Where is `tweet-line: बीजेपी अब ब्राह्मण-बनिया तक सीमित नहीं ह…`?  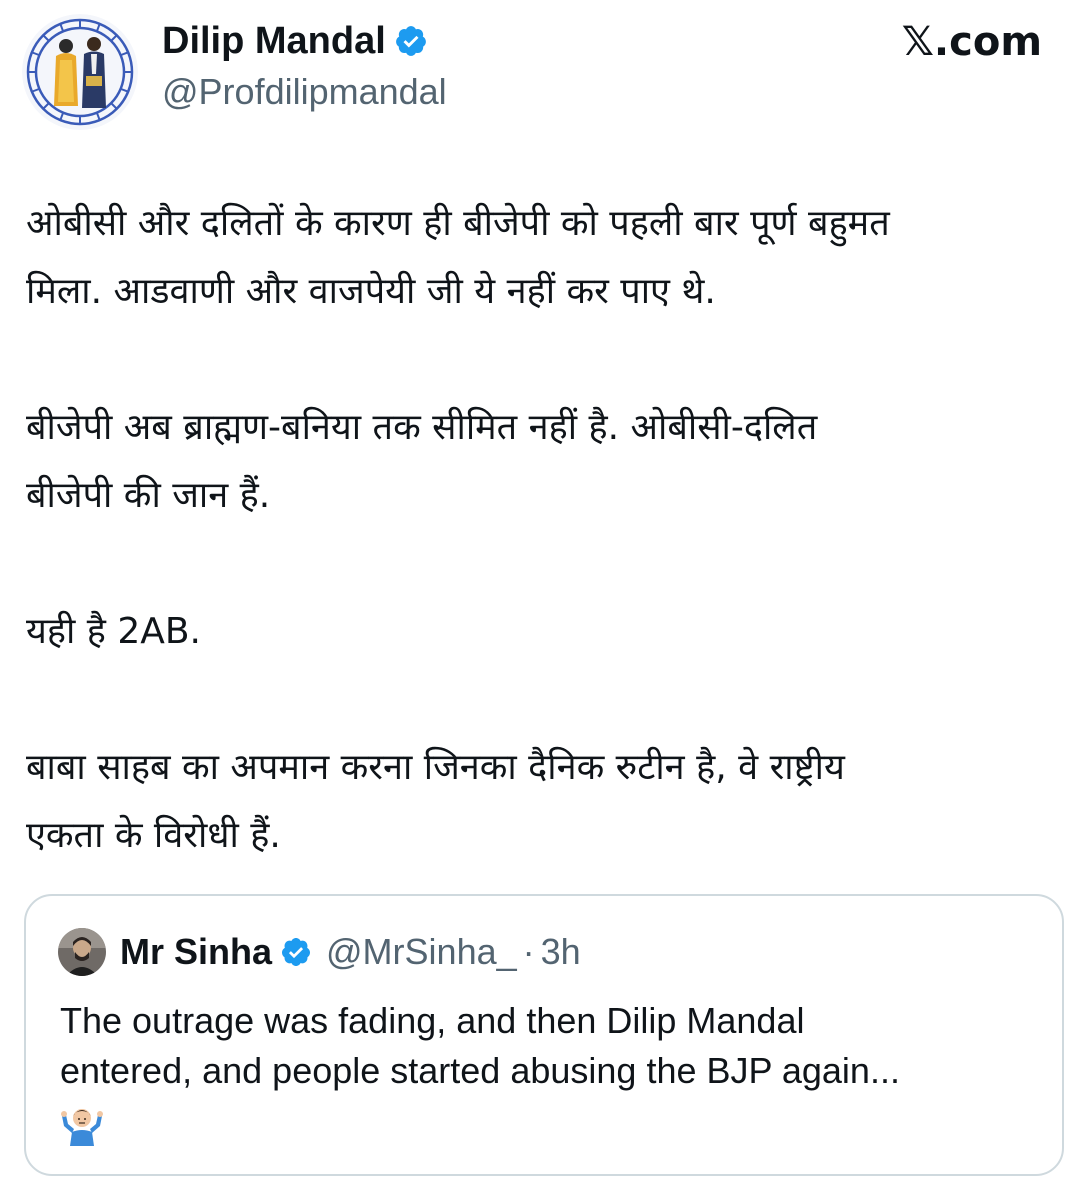 tweet-line: बीजेपी अब ब्राह्मण-बनिया तक सीमित नहीं ह… is located at coordinates (422, 427).